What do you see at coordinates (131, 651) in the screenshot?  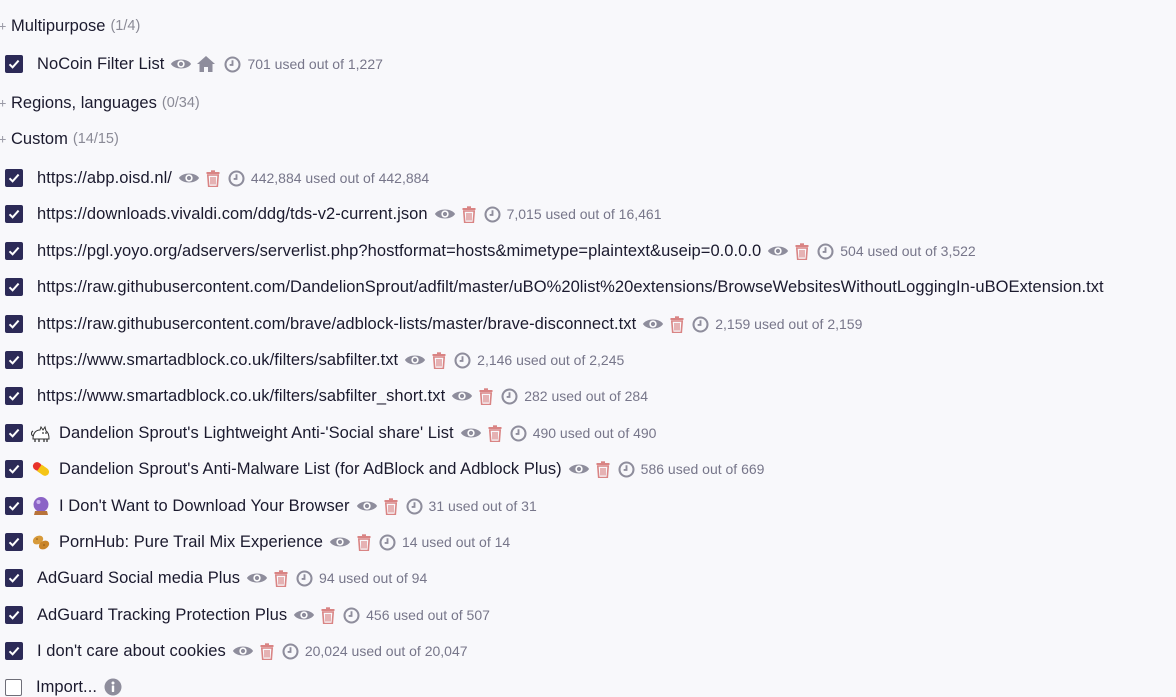 I see `list-name: I don't care about cookies` at bounding box center [131, 651].